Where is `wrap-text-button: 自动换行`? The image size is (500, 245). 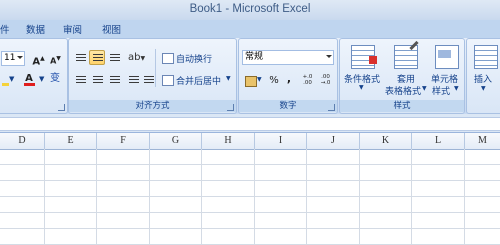 wrap-text-button: 自动换行 is located at coordinates (196, 57).